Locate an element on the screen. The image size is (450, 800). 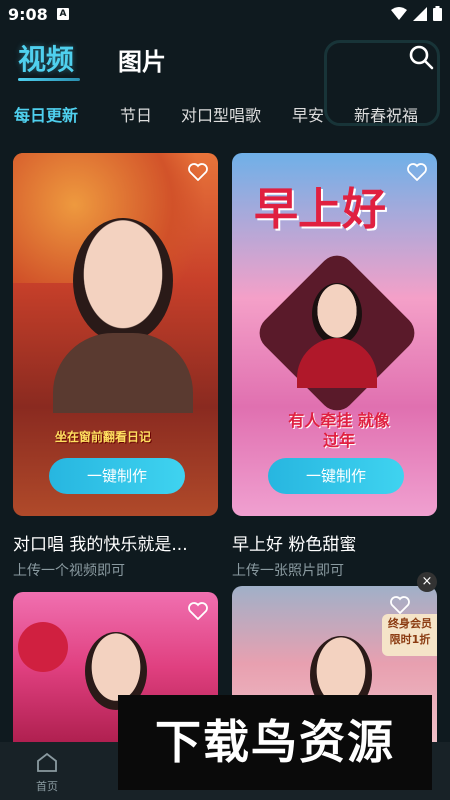
ad-text: 下载鸟资源 is located at coordinates (275, 742).